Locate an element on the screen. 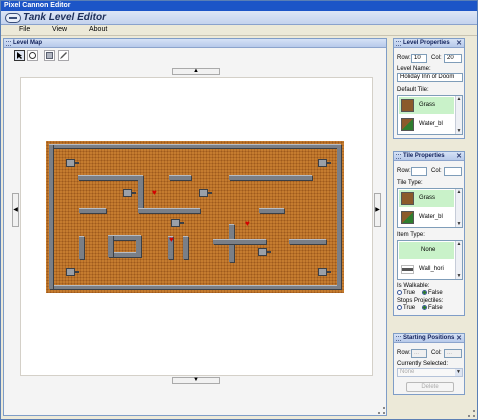 This screenshot has height=420, width=478. row-input: 10 is located at coordinates (419, 58).